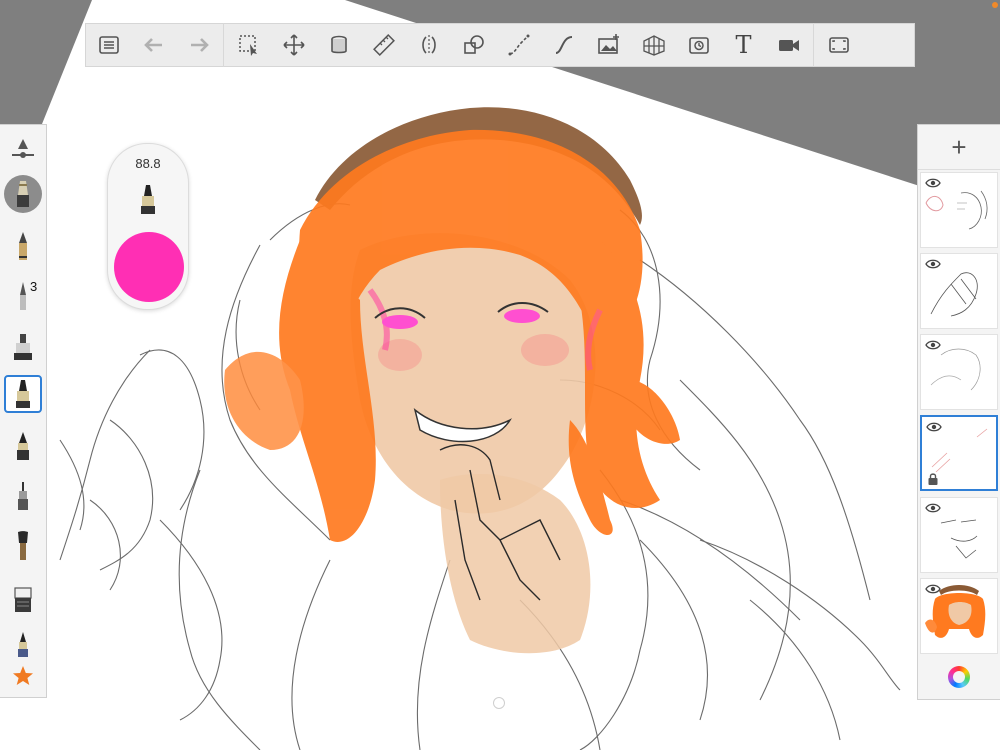  Describe the element at coordinates (23, 546) in the screenshot. I see `paint-brush-icon` at that location.